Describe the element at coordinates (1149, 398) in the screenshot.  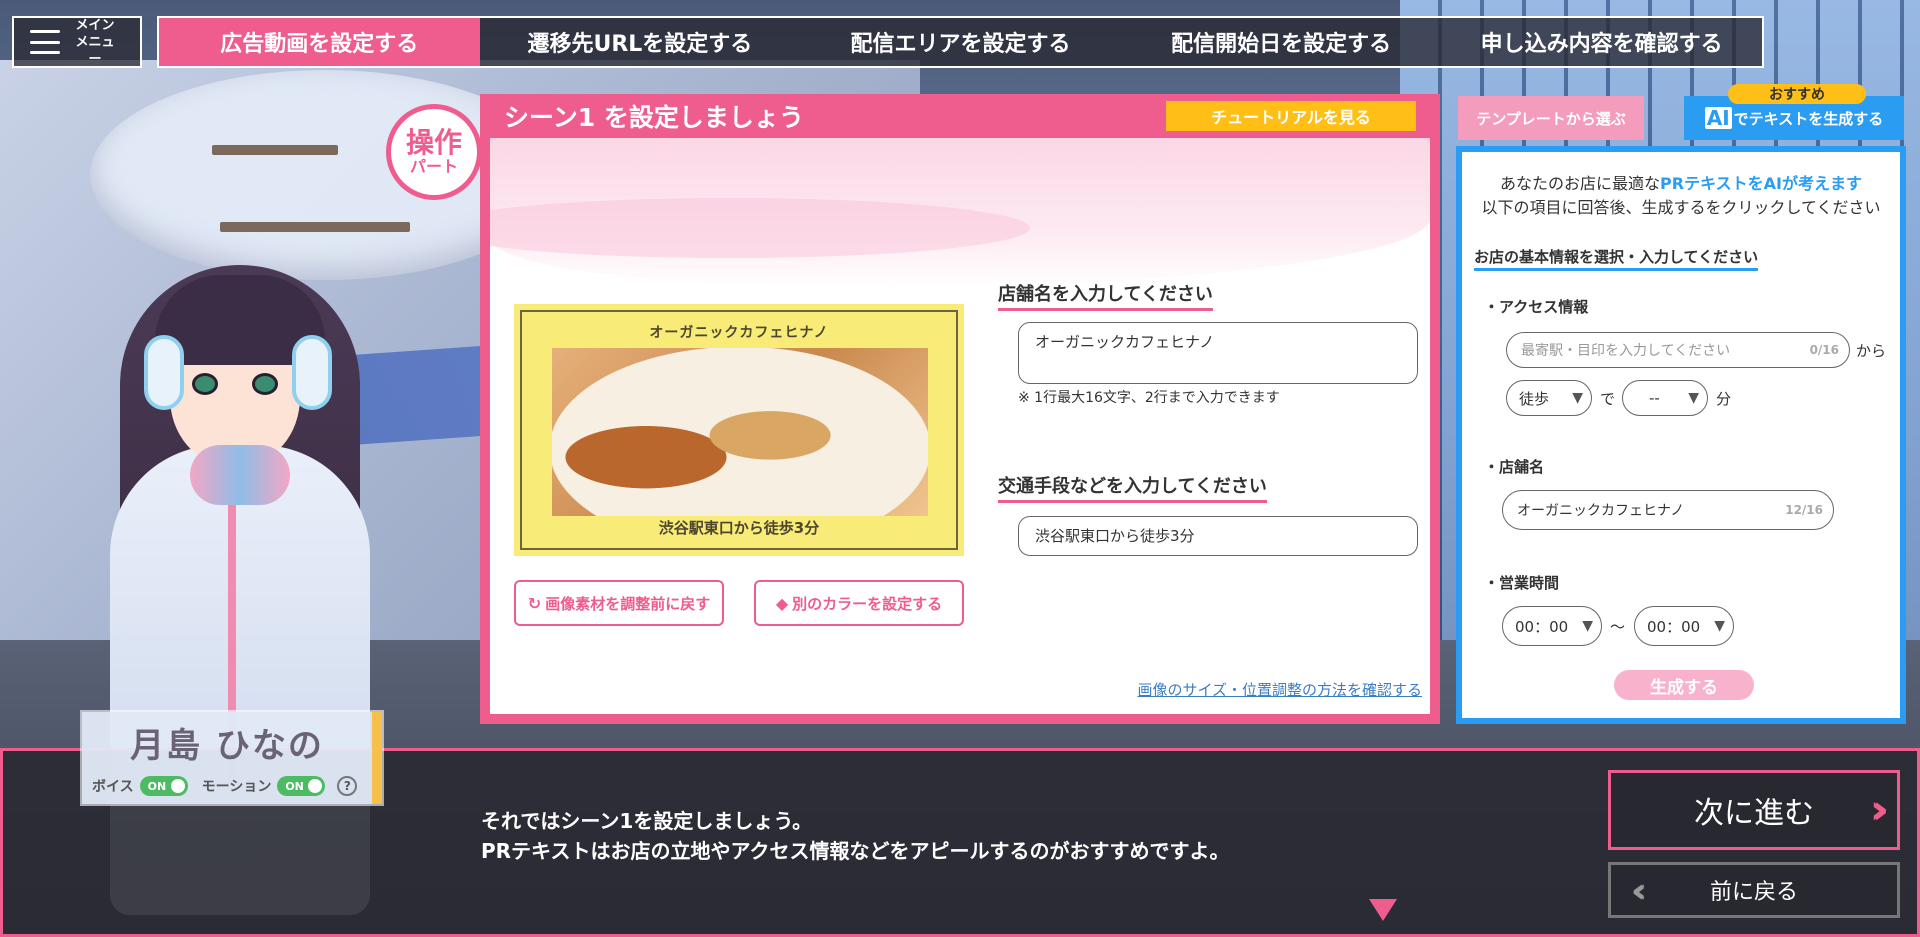
I see `shop-name-note: ※ 1行最大16文字、2行まで入力できます` at that location.